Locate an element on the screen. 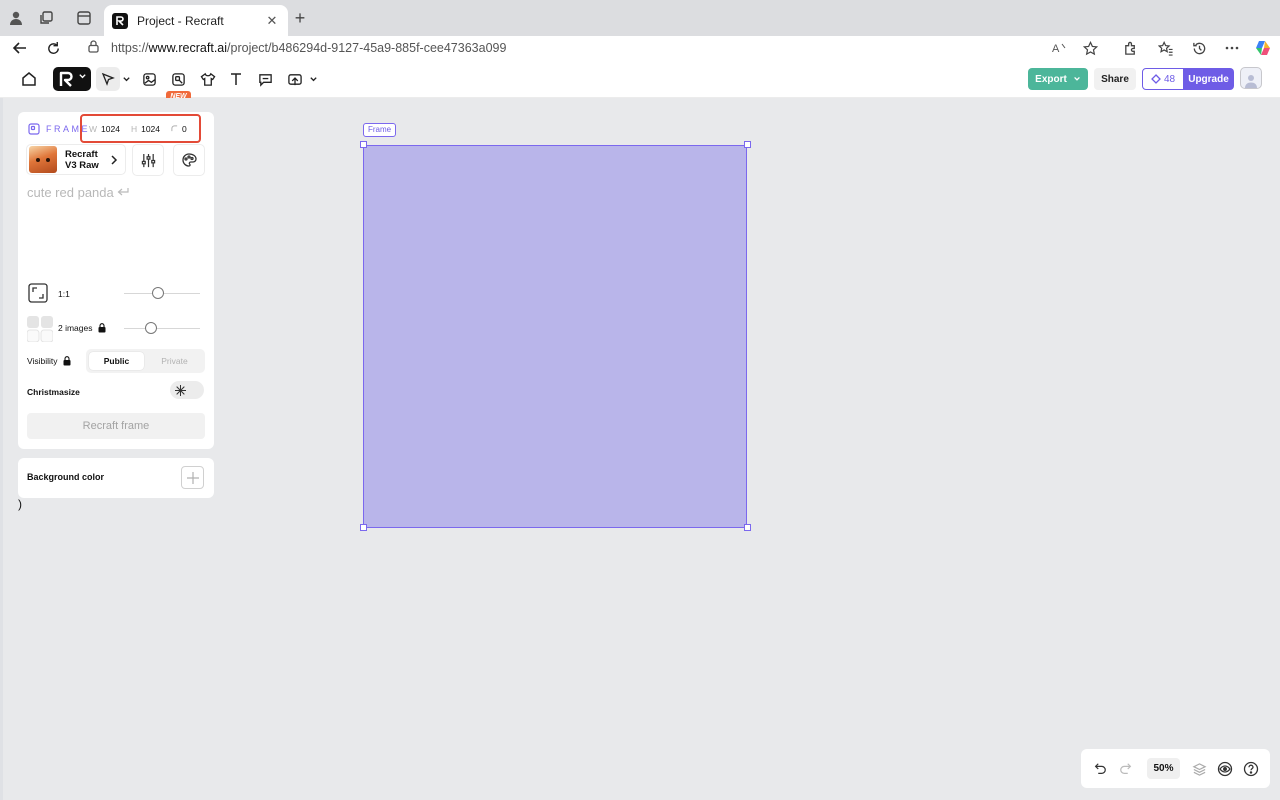 The image size is (1280, 800). new-tab-icon: + is located at coordinates (300, 18).